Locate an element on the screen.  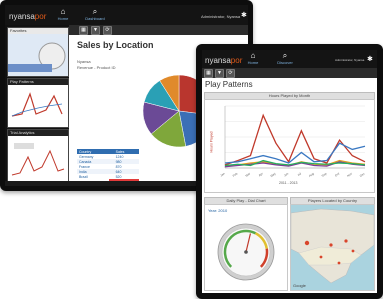
x-tick-label: May is located at coordinates (273, 174).